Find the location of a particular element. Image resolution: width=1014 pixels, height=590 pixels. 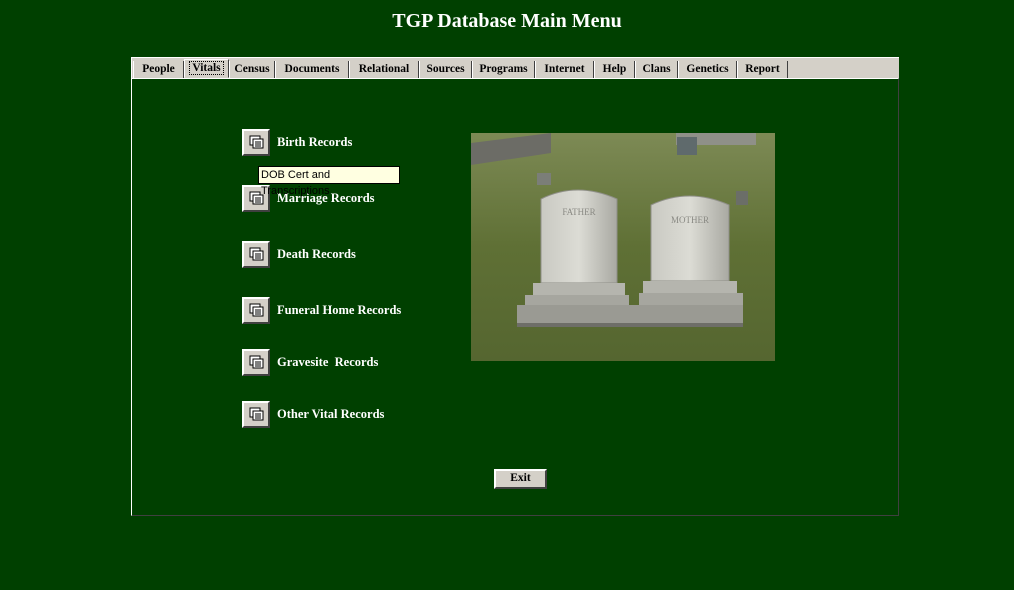

tab-genetics: Genetics is located at coordinates (707, 69).